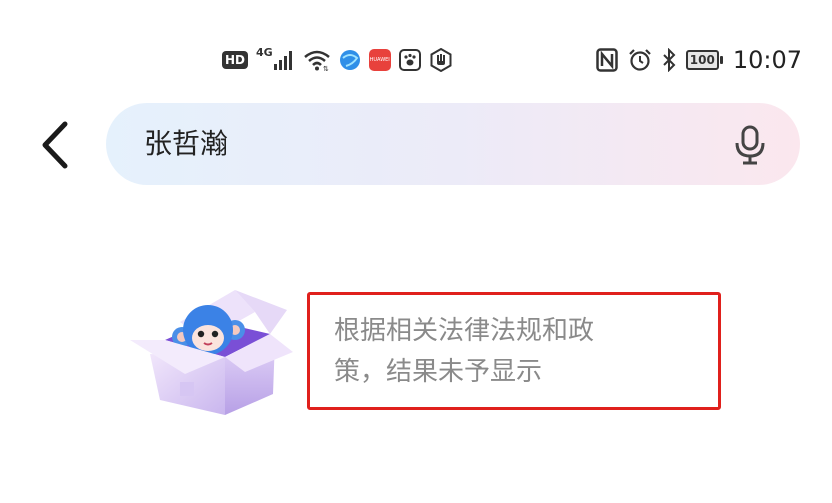 Image resolution: width=832 pixels, height=503 pixels. I want to click on chevron-left-icon, so click(55, 145).